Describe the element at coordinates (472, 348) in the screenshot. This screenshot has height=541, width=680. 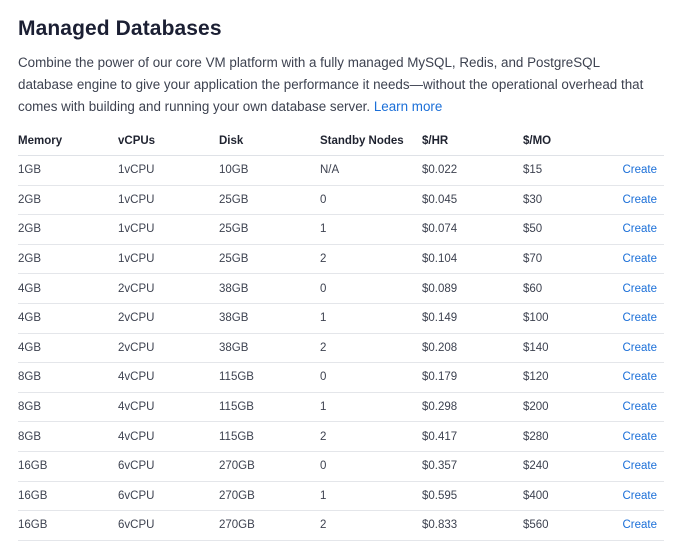
I see `price-hourly-cell: $0.208` at that location.